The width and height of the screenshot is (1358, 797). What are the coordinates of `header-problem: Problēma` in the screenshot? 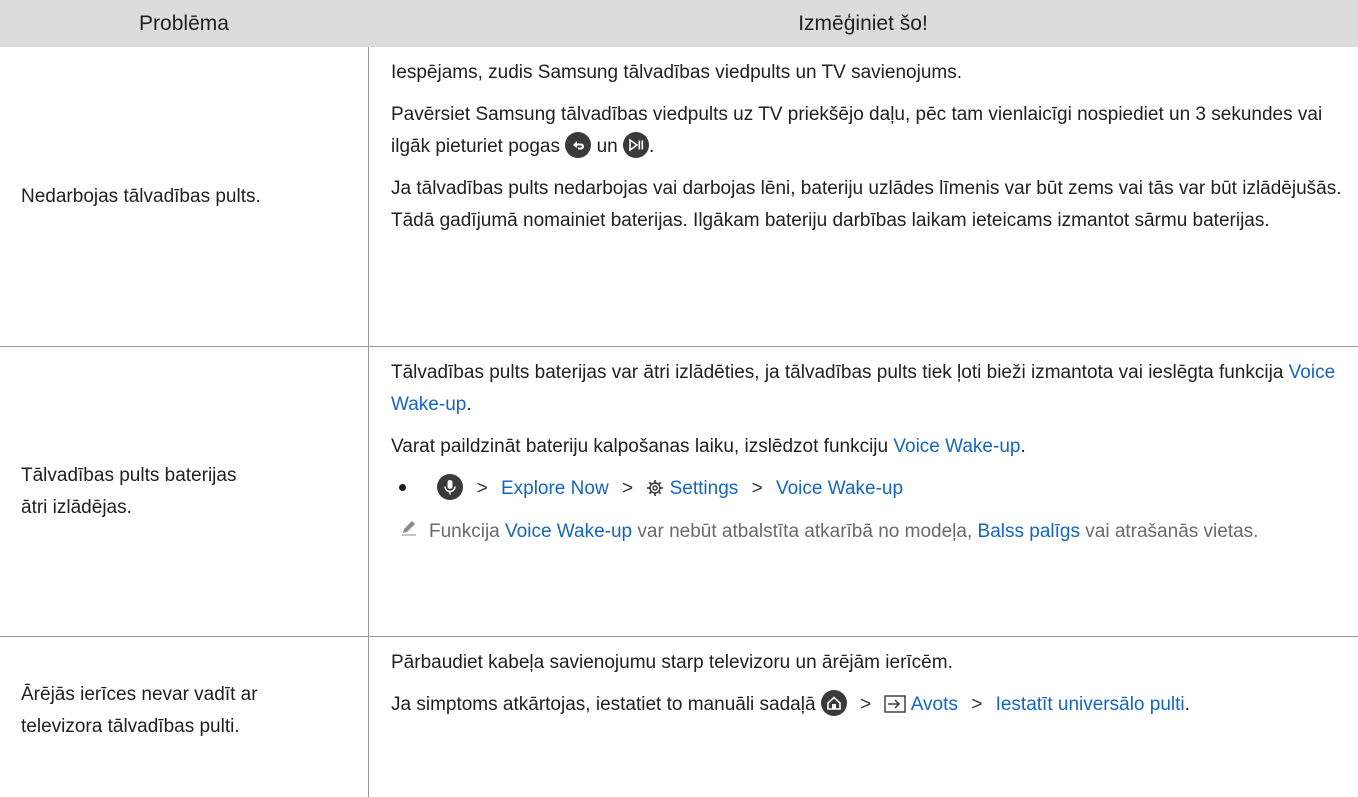 It's located at (184, 23).